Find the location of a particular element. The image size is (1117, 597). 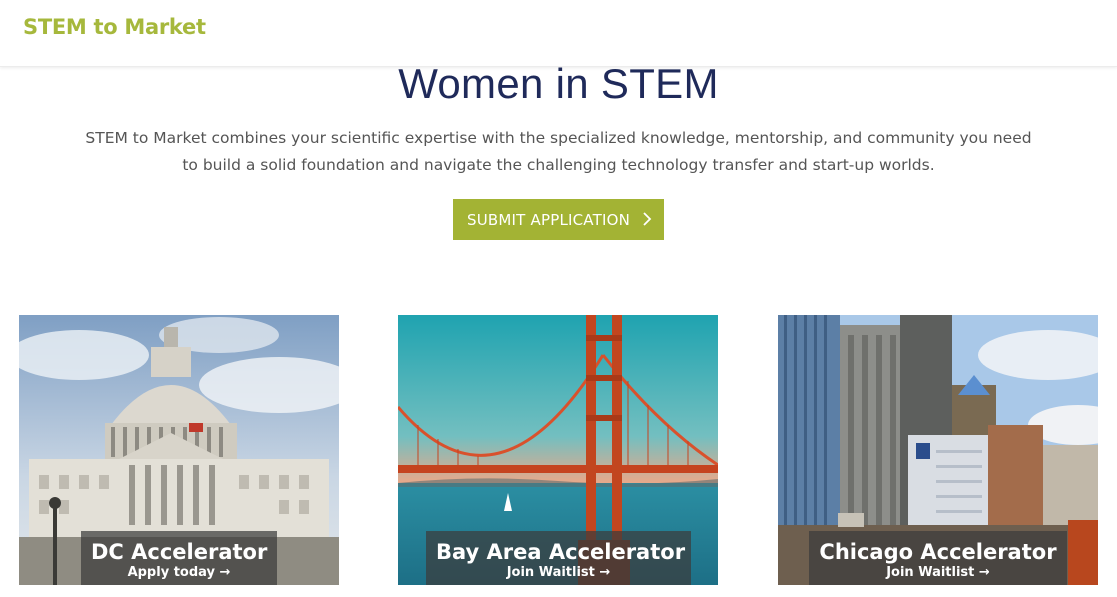

chicago-accelerator-card: Chicago Accelerator Join Waitlist → is located at coordinates (938, 450).